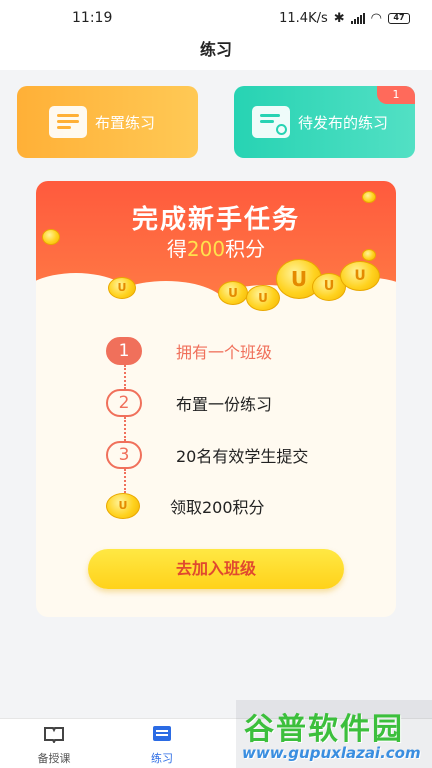 This screenshot has height=768, width=432. Describe the element at coordinates (162, 745) in the screenshot. I see `nav-item-practice: 练习` at that location.